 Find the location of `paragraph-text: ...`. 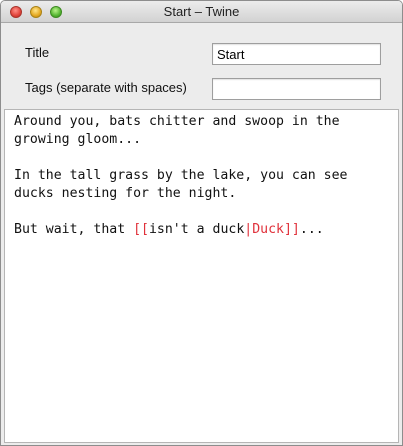

paragraph-text: ... is located at coordinates (311, 229).